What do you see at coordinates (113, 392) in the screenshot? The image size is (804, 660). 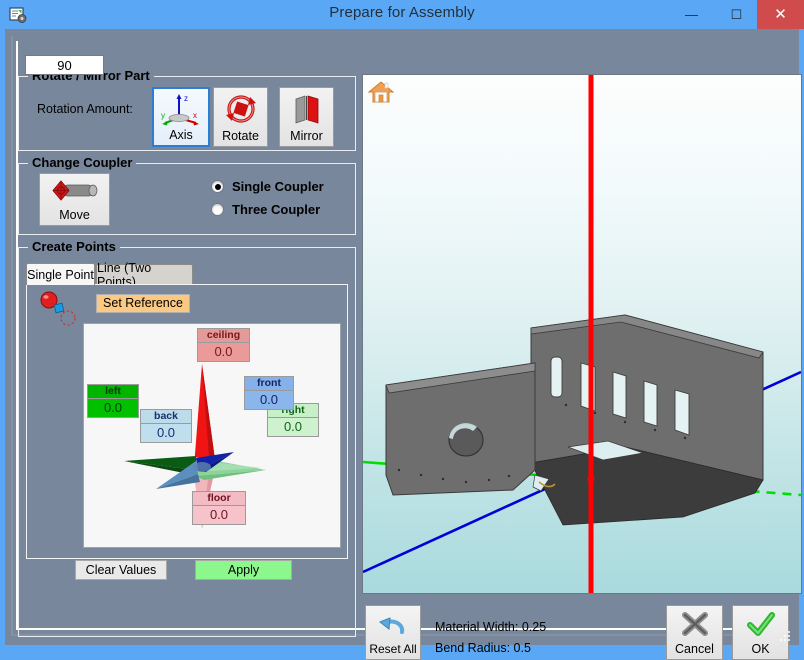 I see `axis-value-left-label: left` at bounding box center [113, 392].